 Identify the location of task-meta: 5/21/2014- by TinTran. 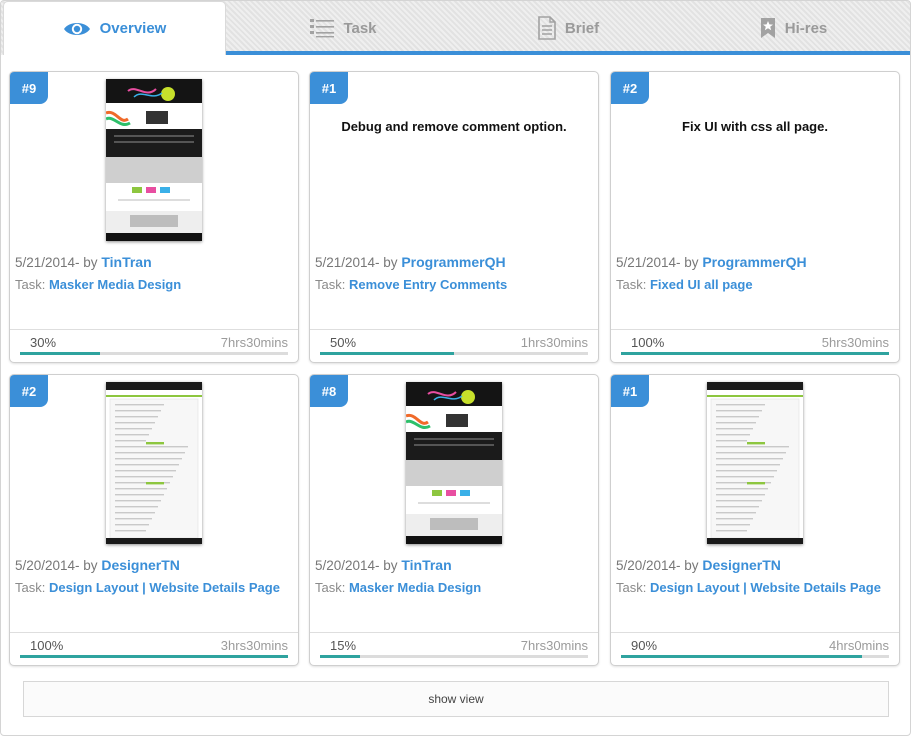
(83, 262).